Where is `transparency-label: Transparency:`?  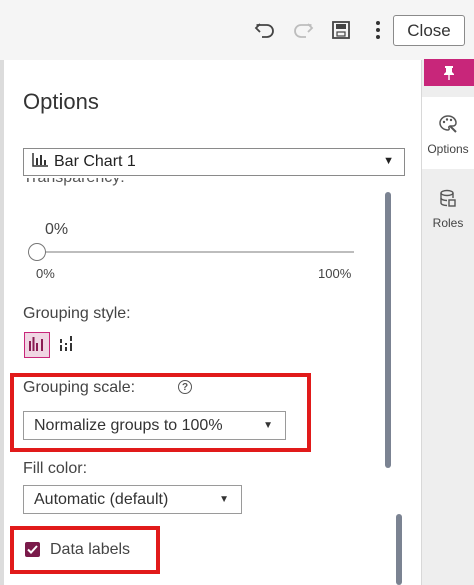 transparency-label: Transparency: is located at coordinates (203, 185).